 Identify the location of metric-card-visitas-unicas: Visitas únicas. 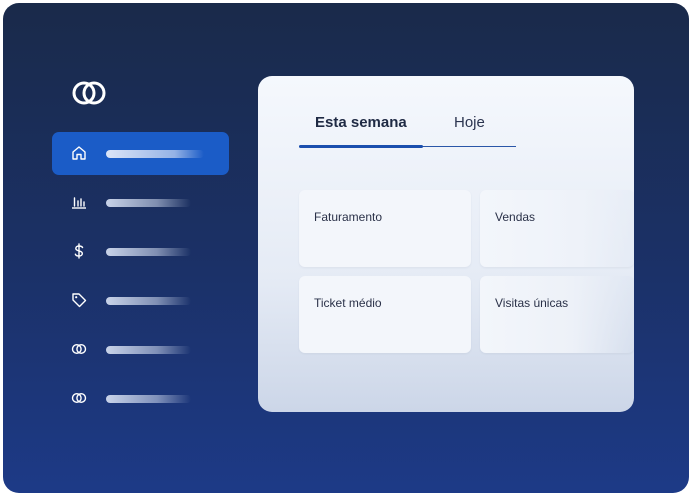
(557, 314).